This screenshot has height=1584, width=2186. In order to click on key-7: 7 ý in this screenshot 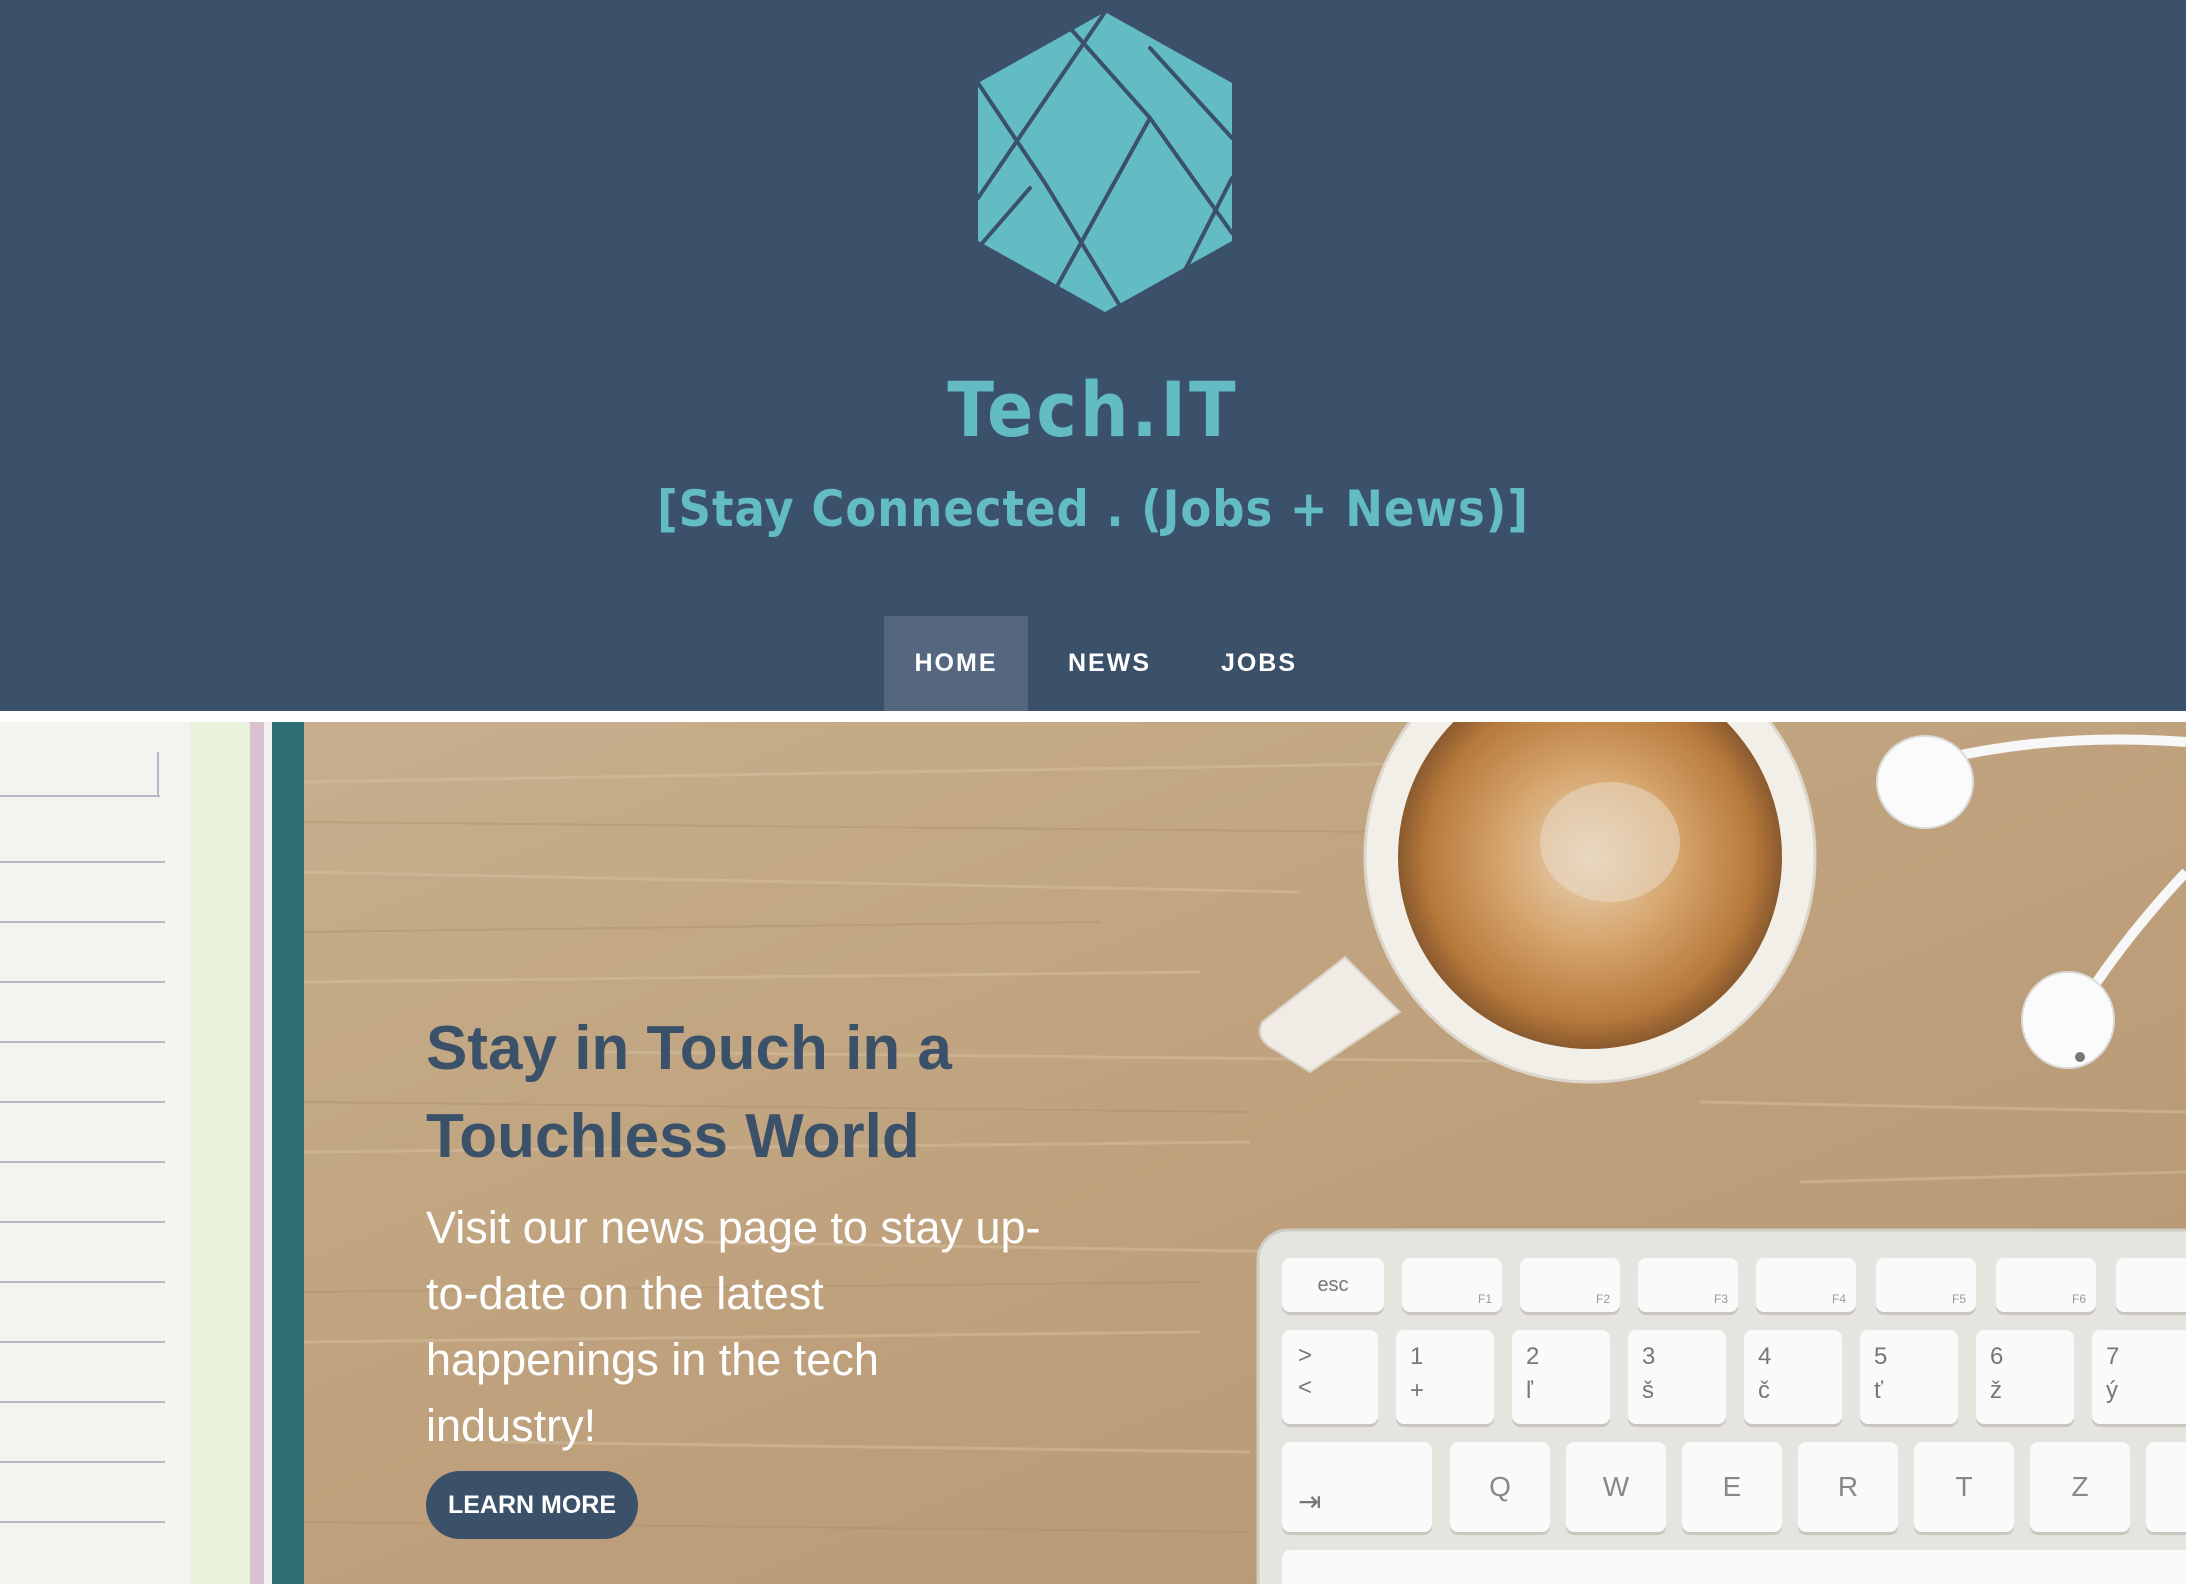, I will do `click(2139, 1377)`.